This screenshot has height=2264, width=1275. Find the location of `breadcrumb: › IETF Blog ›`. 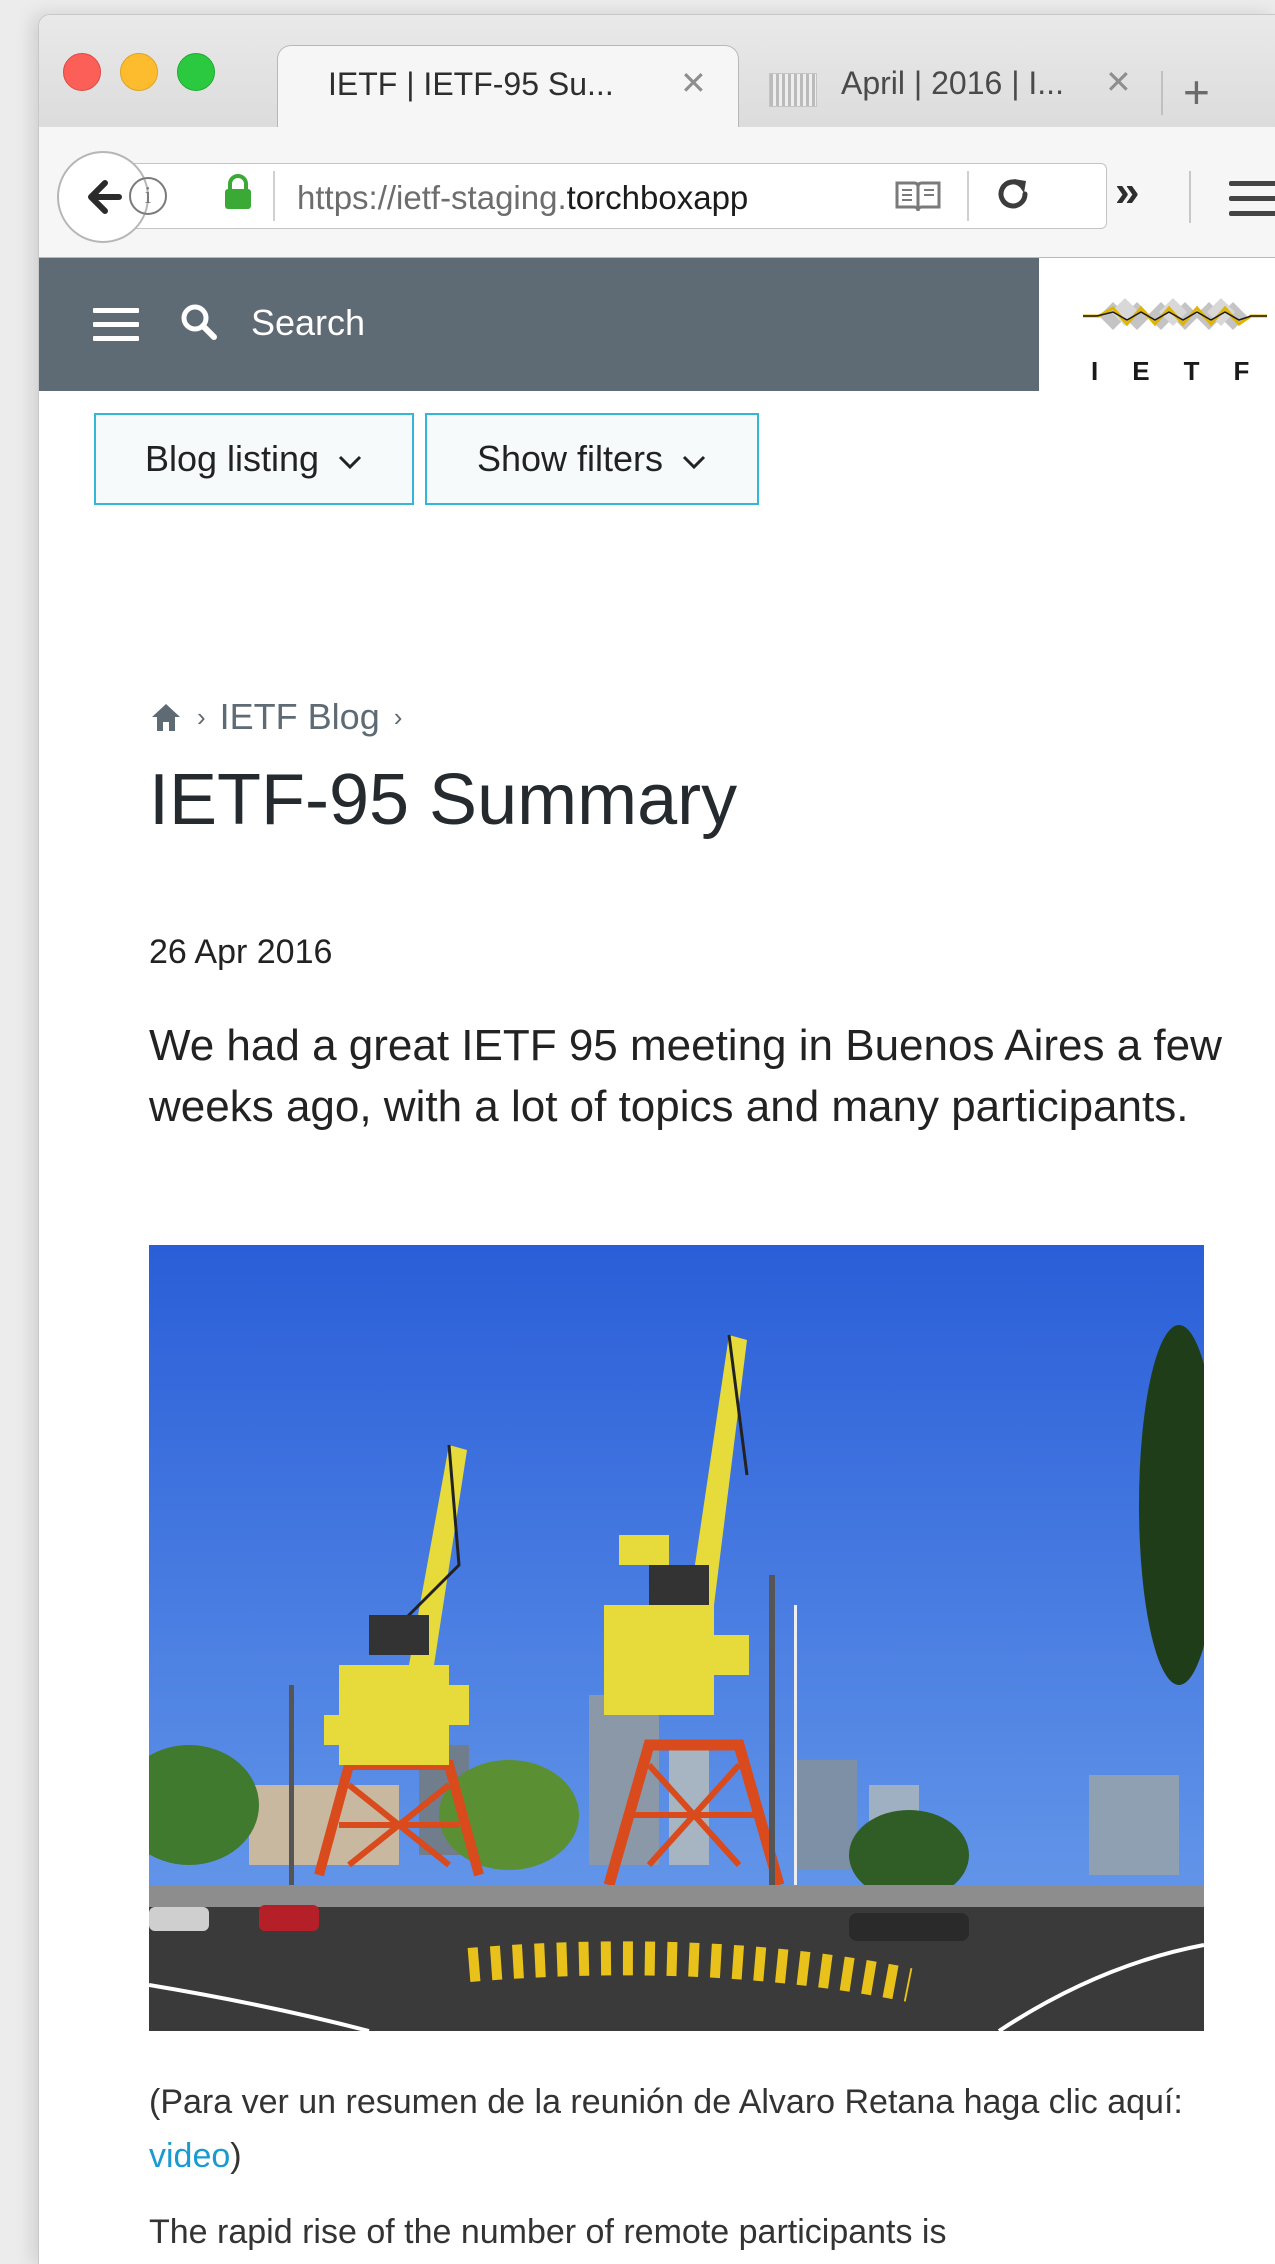

breadcrumb: › IETF Blog › is located at coordinates (282, 717).